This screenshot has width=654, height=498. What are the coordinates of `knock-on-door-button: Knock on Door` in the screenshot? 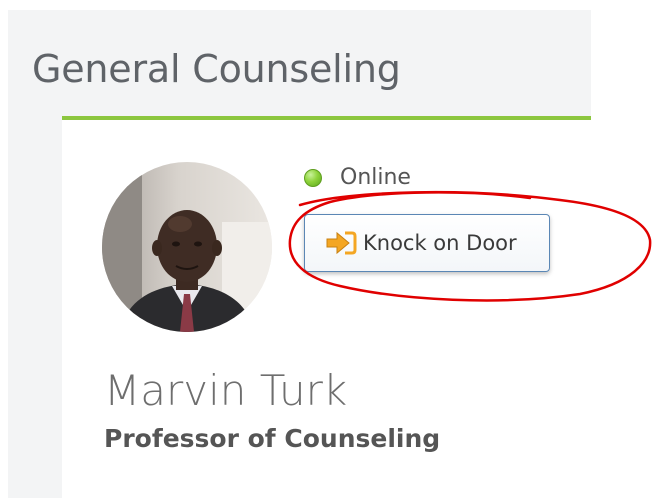 It's located at (427, 243).